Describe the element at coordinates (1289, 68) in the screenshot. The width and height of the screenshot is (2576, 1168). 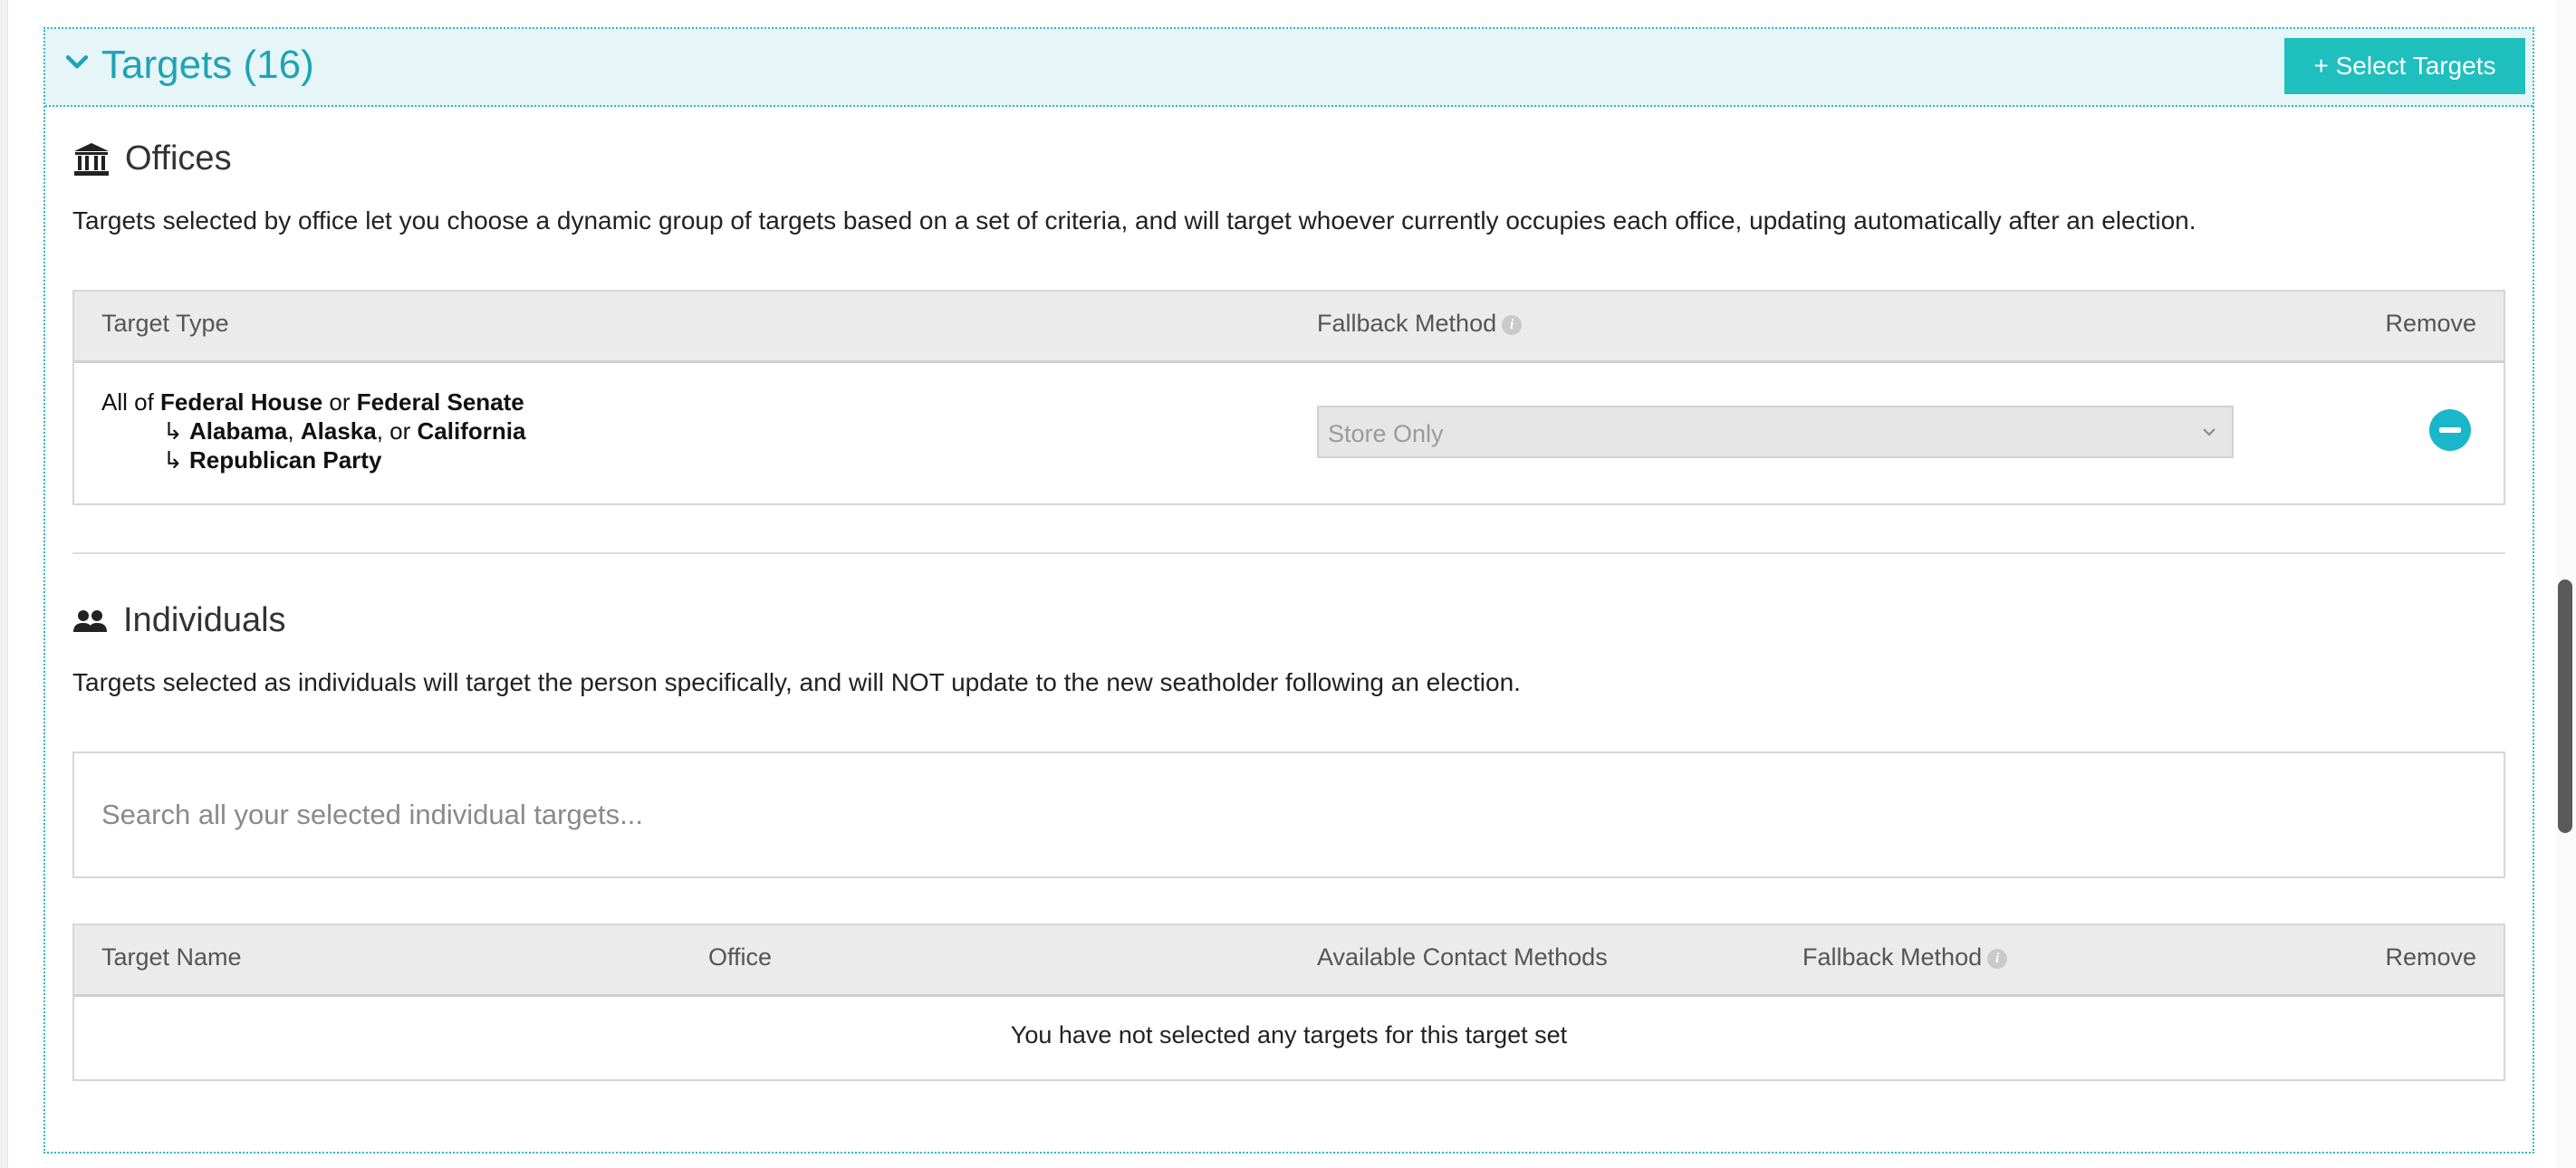
I see `targets-panel-header: Targets (16) + Select Targets` at that location.